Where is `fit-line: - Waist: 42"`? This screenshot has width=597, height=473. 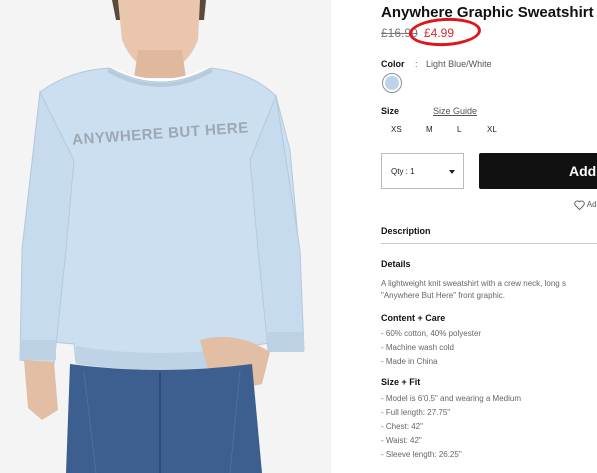
fit-line: - Waist: 42" is located at coordinates (401, 440).